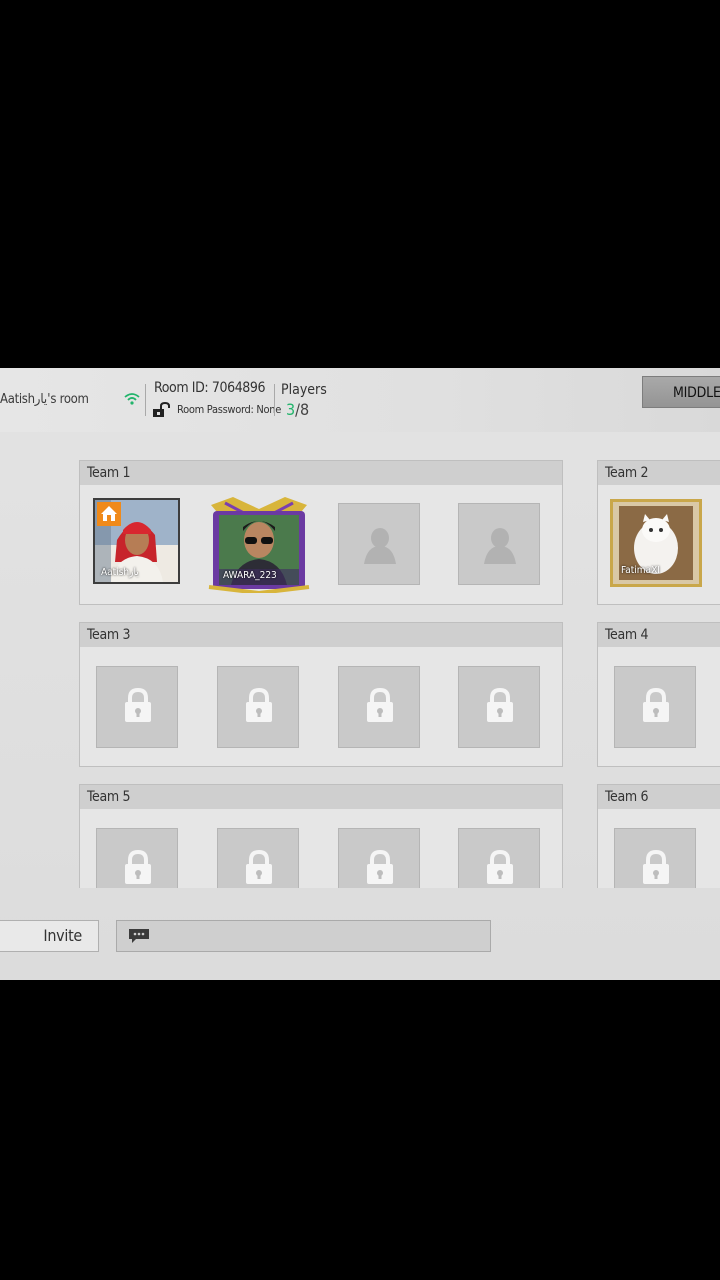 This screenshot has width=720, height=1280. Describe the element at coordinates (321, 473) in the screenshot. I see `team-1-header: Team 1` at that location.